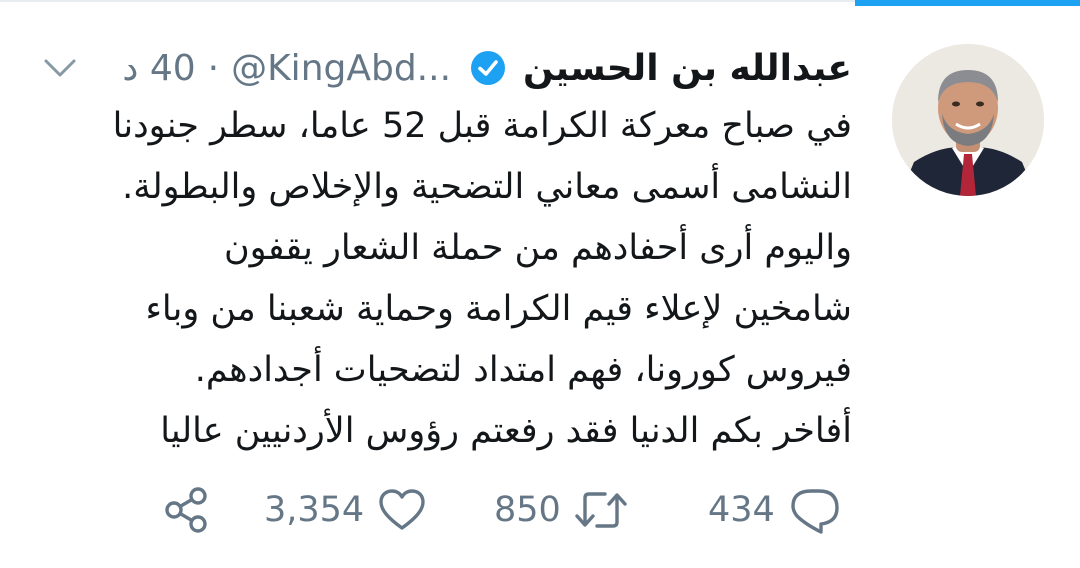 The height and width of the screenshot is (568, 1080). Describe the element at coordinates (527, 510) in the screenshot. I see `retweet-count: 850` at that location.